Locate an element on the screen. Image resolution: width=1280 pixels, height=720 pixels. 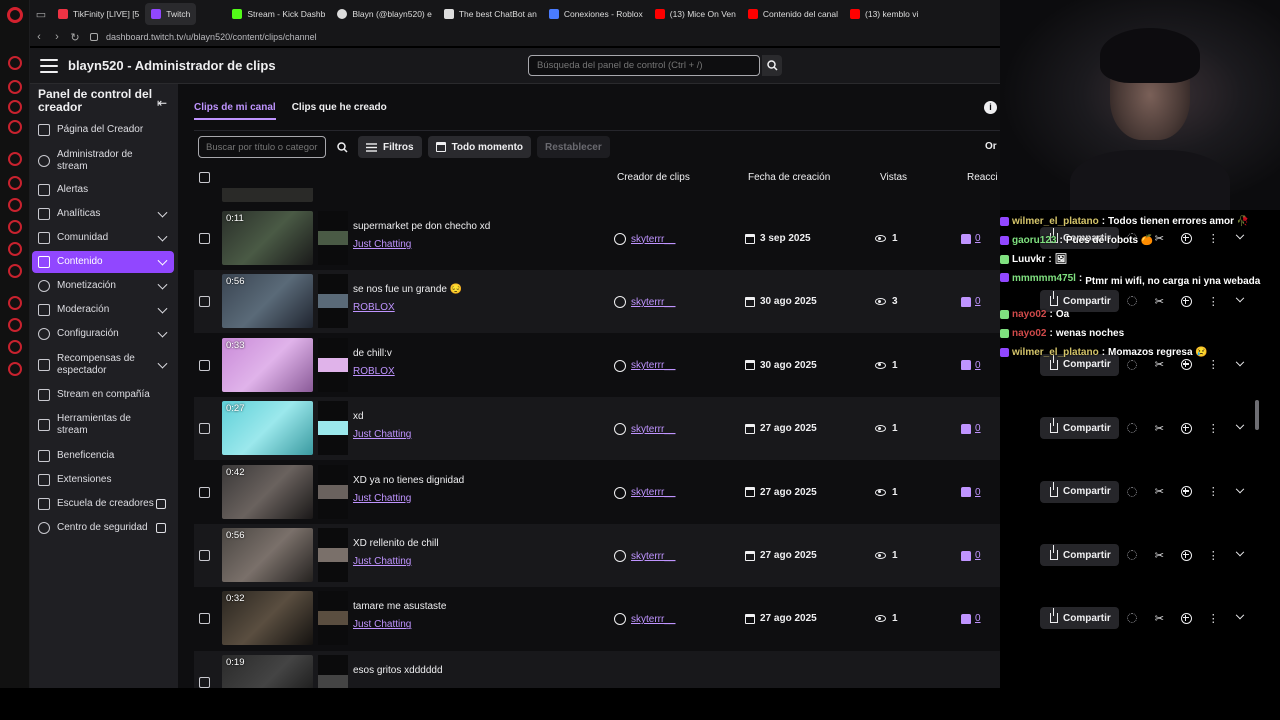
collapse-sidebar-icon: ⇤ is located at coordinates (162, 103).